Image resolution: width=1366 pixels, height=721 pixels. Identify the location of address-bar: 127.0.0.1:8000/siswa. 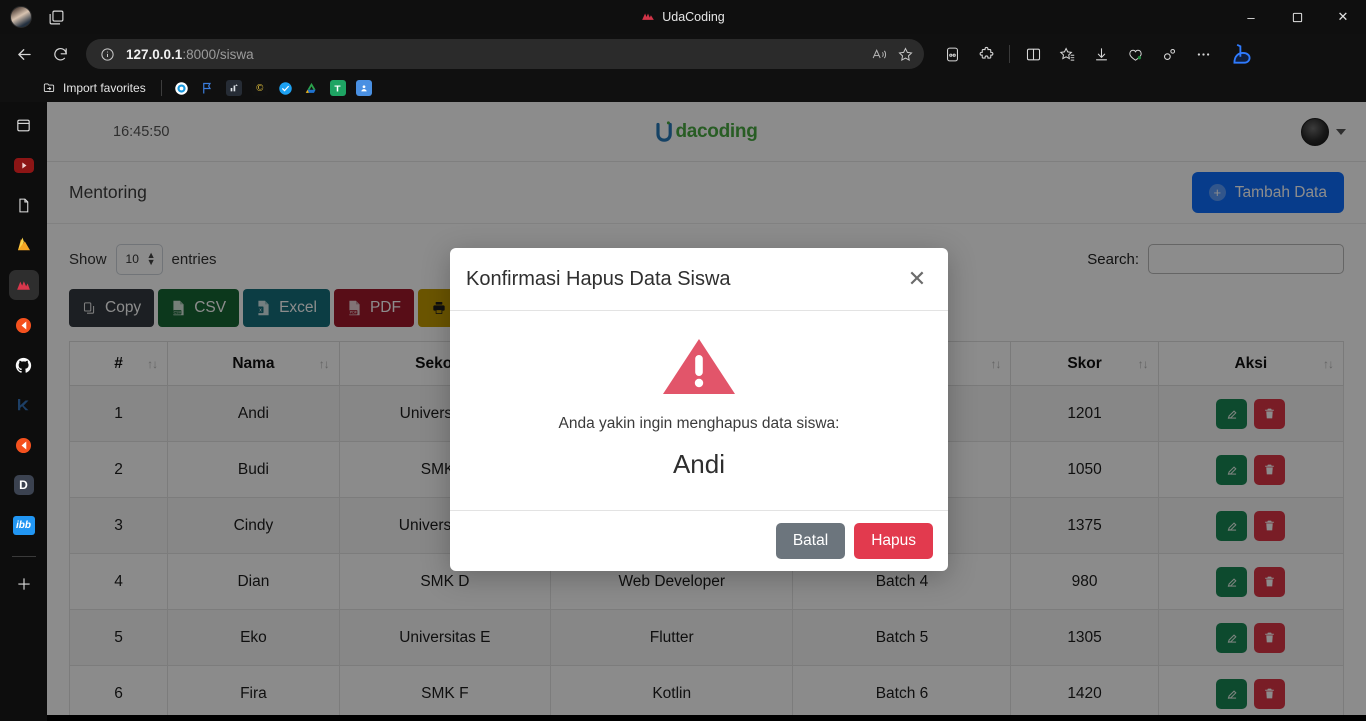
(505, 54).